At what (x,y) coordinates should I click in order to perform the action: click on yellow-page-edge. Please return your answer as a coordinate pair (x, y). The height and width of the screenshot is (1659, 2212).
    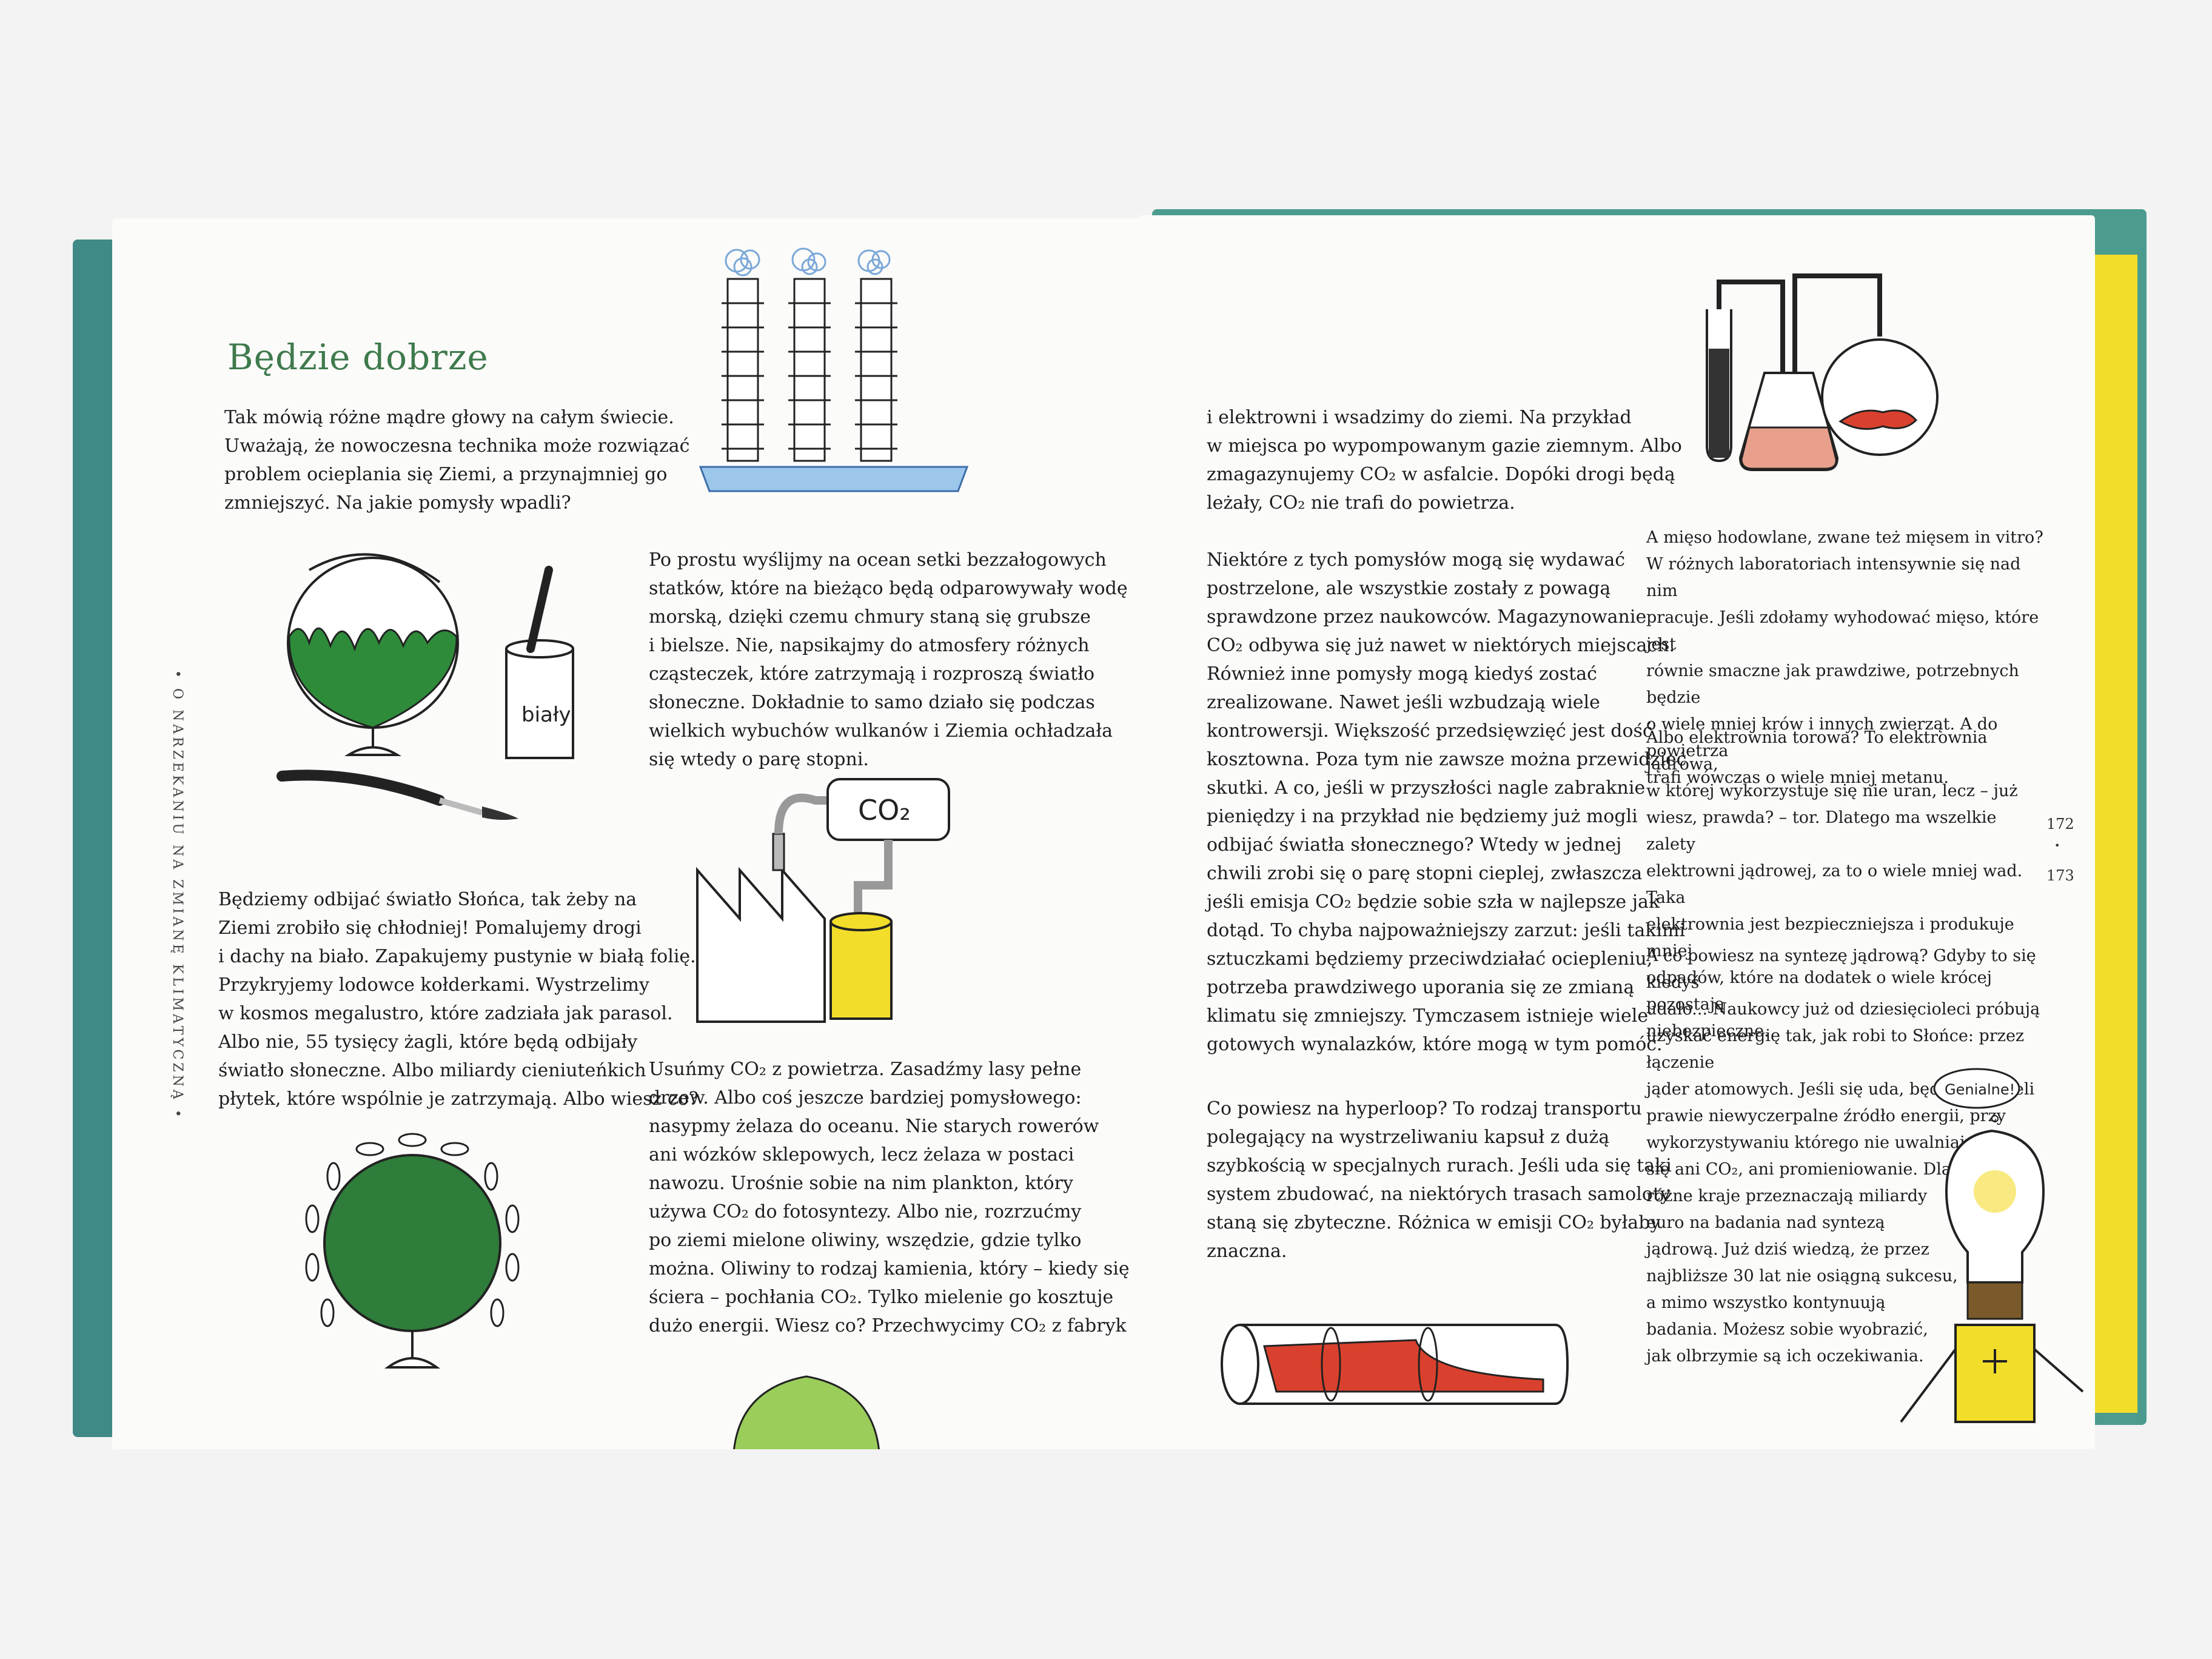
    Looking at the image, I should click on (2116, 834).